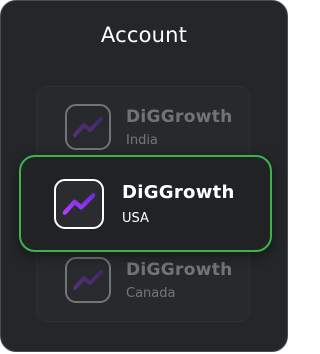 This screenshot has width=320, height=354. I want to click on account-region: Canada, so click(151, 293).